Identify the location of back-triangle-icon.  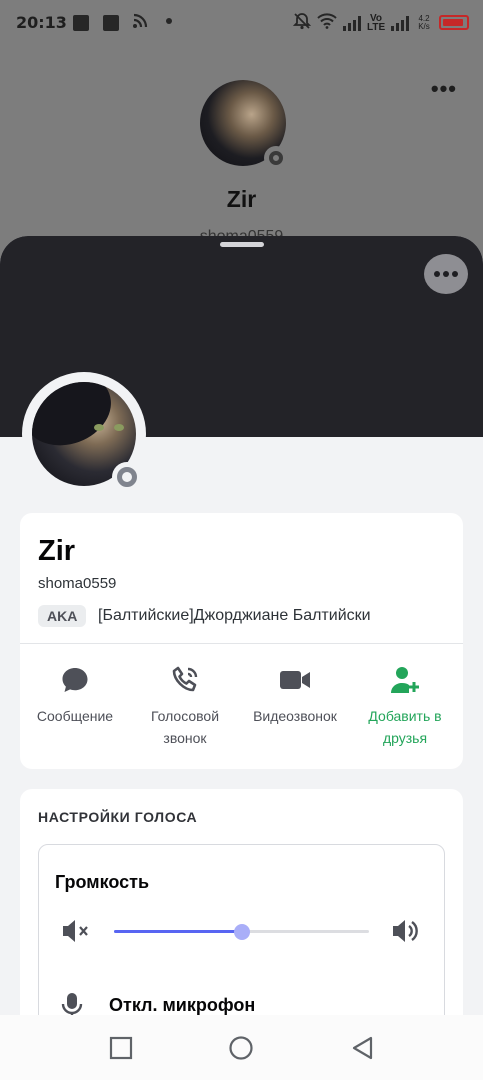
(363, 1048).